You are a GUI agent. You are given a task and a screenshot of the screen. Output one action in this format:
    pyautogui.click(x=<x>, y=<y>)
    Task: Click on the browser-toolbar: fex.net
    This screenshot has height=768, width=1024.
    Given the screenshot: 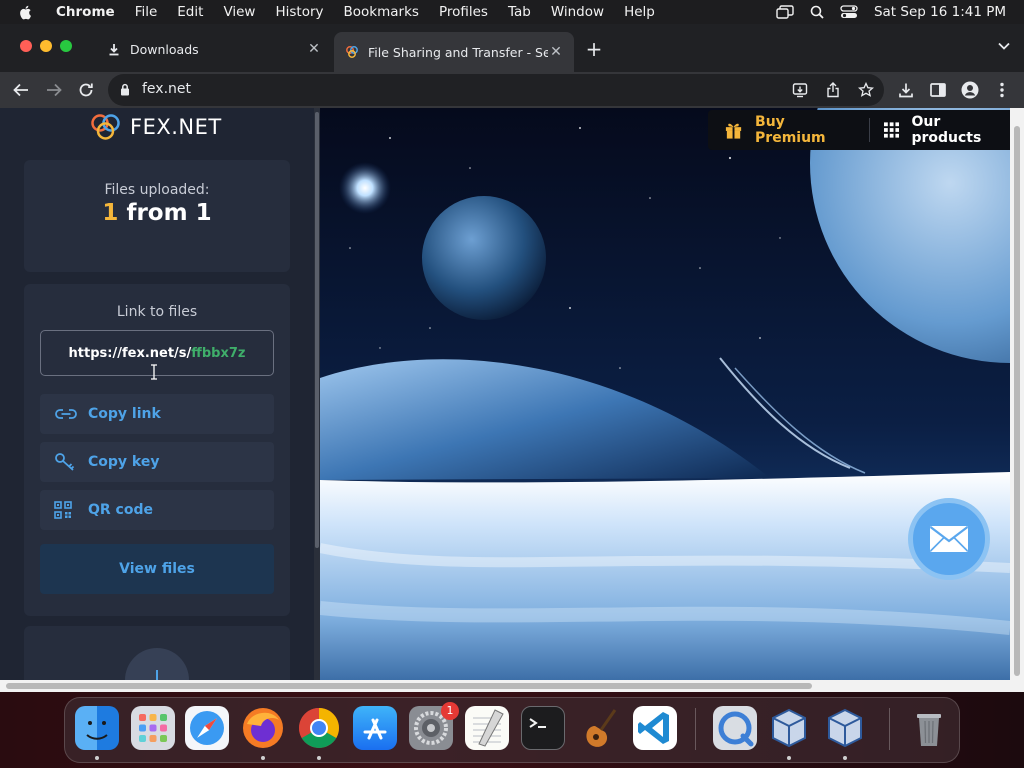 What is the action you would take?
    pyautogui.click(x=512, y=90)
    